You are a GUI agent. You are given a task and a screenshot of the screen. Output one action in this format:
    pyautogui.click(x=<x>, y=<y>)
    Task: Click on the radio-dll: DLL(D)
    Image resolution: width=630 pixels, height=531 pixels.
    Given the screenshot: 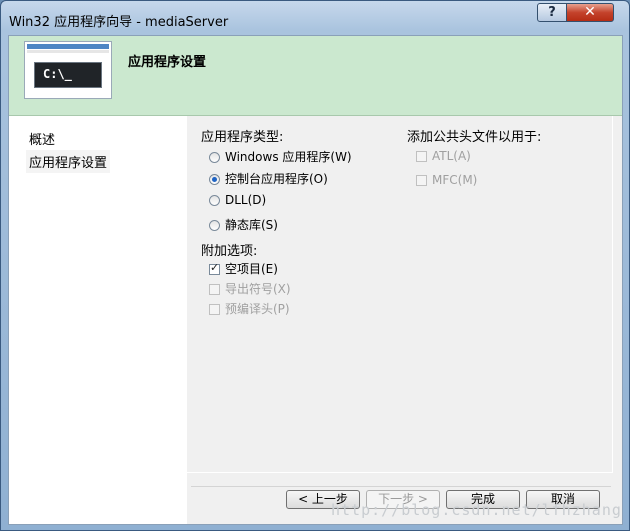 What is the action you would take?
    pyautogui.click(x=237, y=200)
    